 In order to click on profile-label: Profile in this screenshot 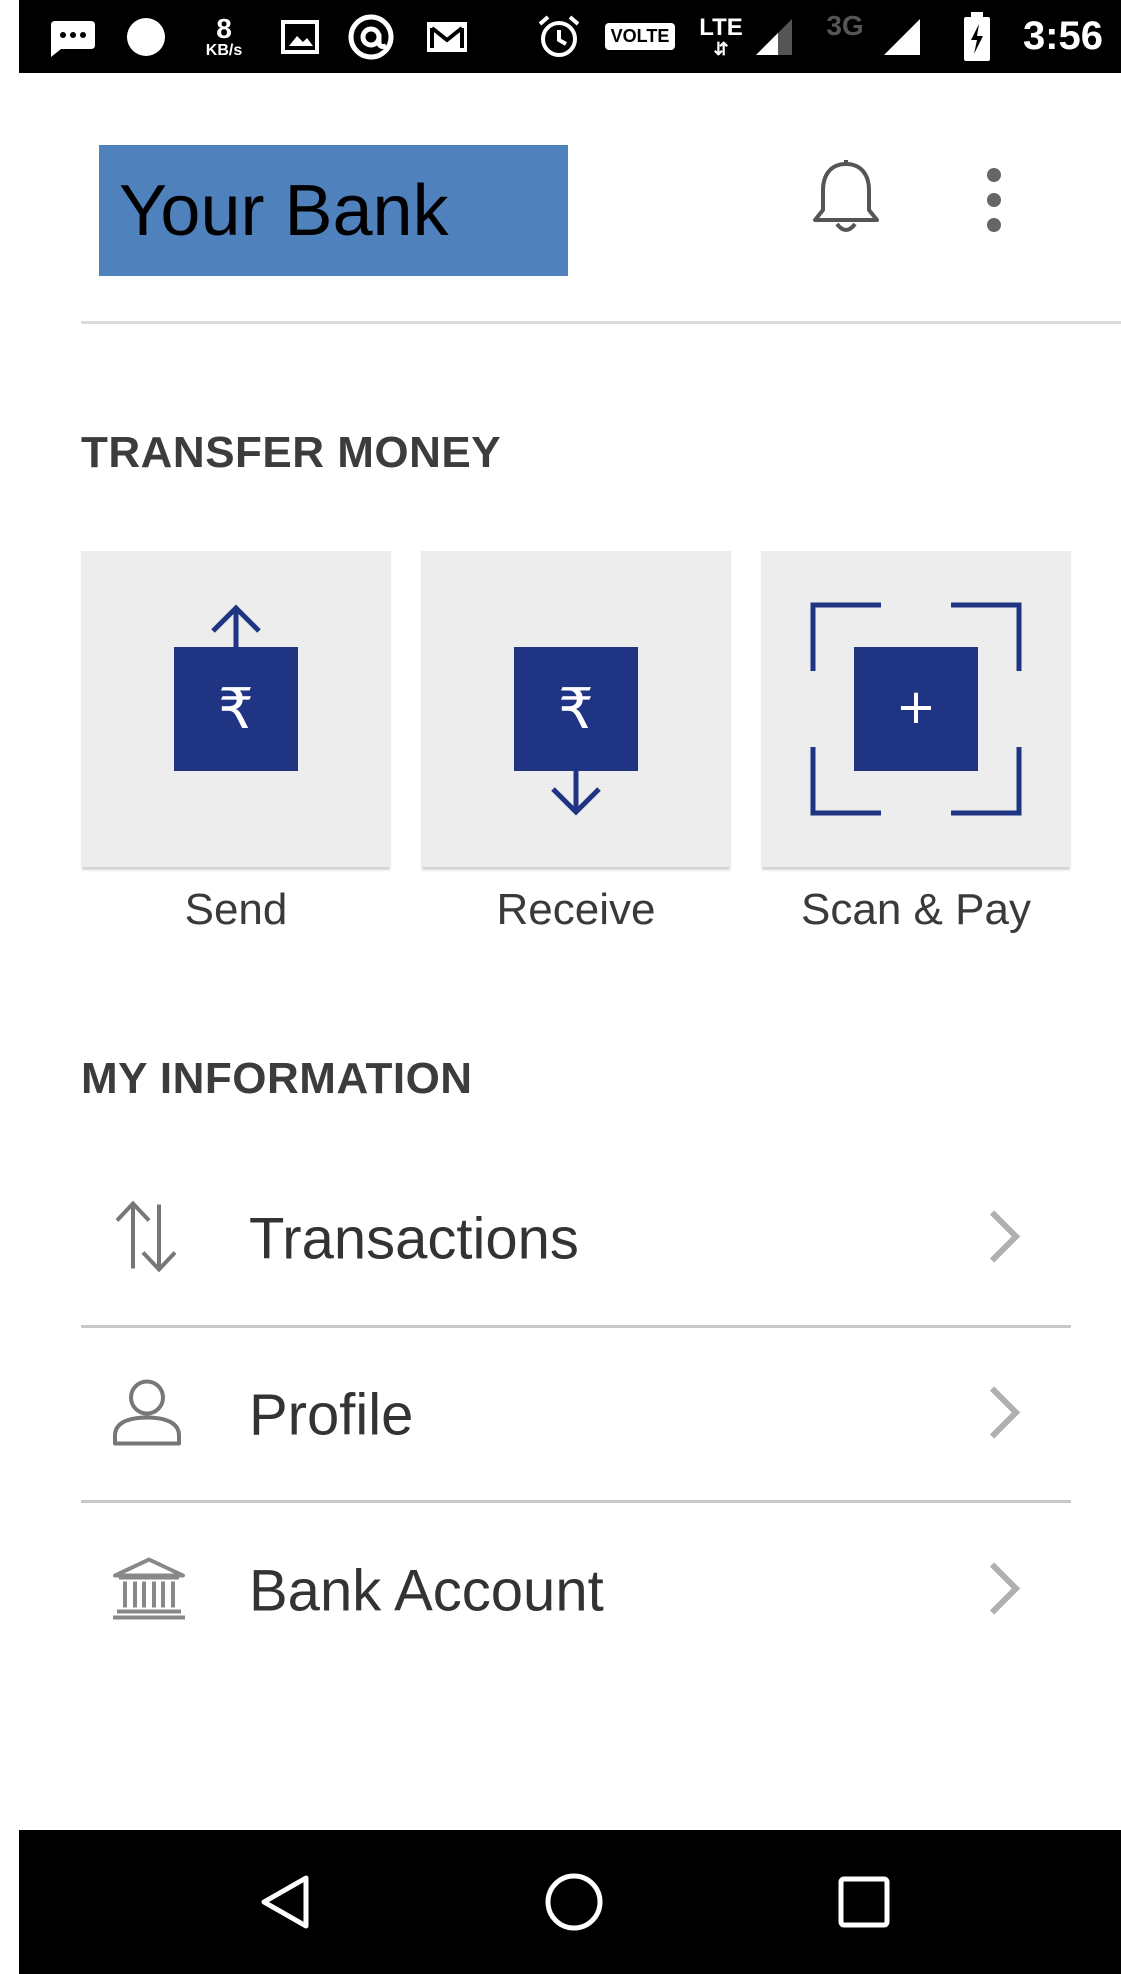, I will do `click(331, 1415)`.